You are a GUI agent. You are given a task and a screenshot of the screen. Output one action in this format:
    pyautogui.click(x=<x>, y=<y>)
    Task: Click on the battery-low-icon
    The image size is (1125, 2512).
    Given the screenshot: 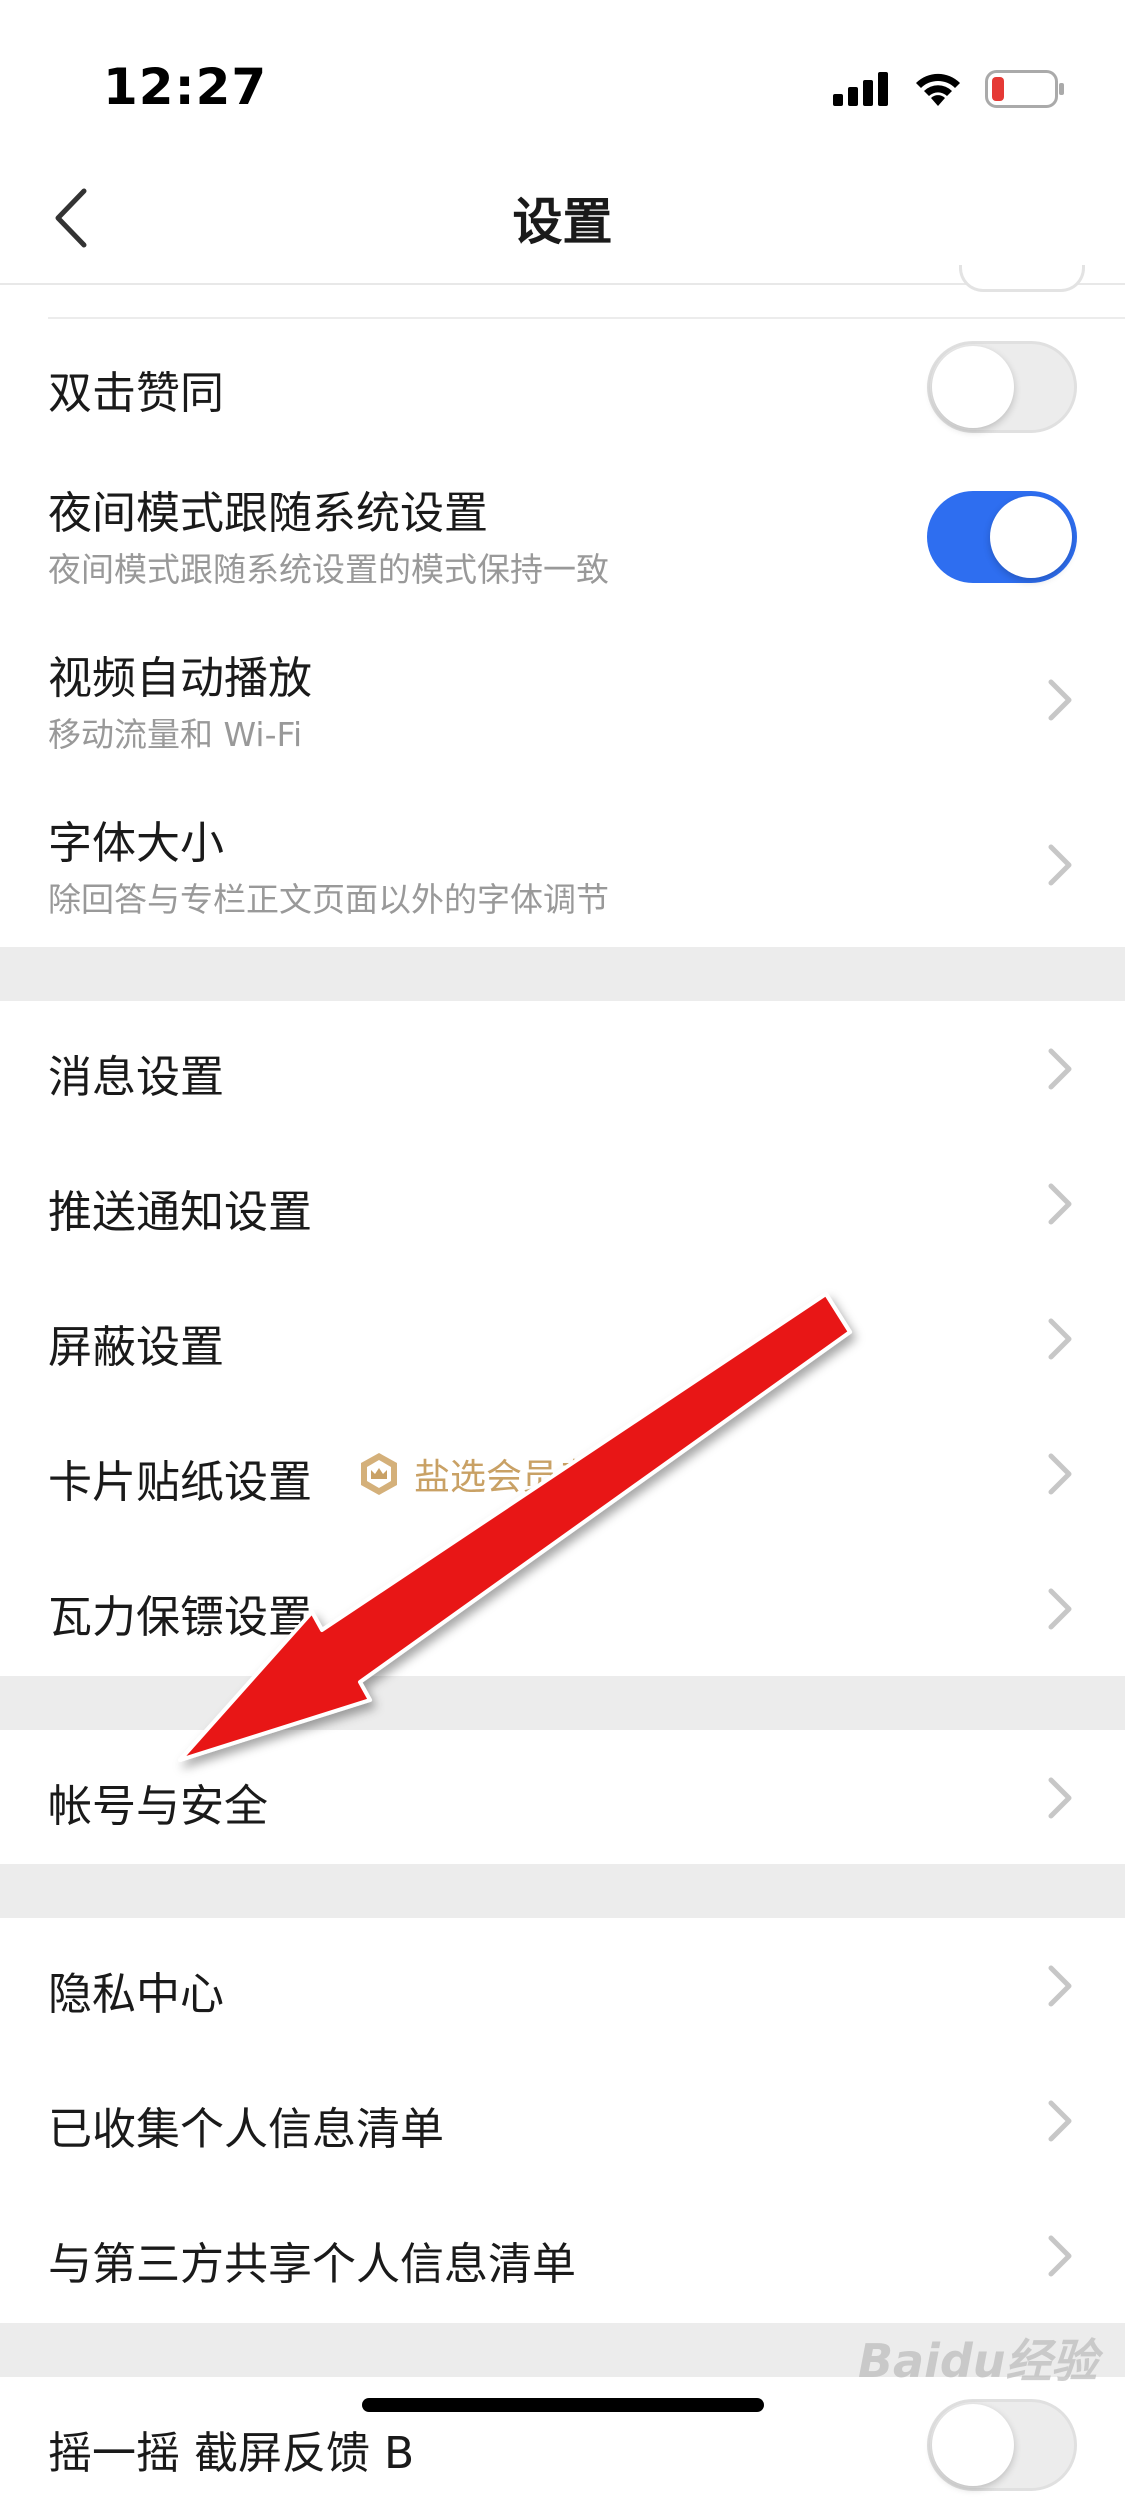 What is the action you would take?
    pyautogui.click(x=1024, y=89)
    